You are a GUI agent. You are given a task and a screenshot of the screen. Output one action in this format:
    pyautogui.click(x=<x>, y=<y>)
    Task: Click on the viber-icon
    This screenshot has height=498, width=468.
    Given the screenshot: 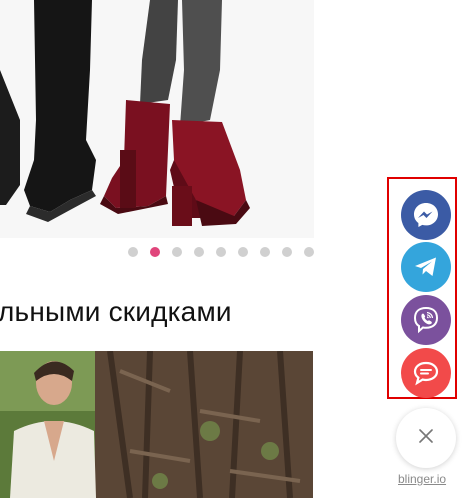 What is the action you would take?
    pyautogui.click(x=426, y=320)
    